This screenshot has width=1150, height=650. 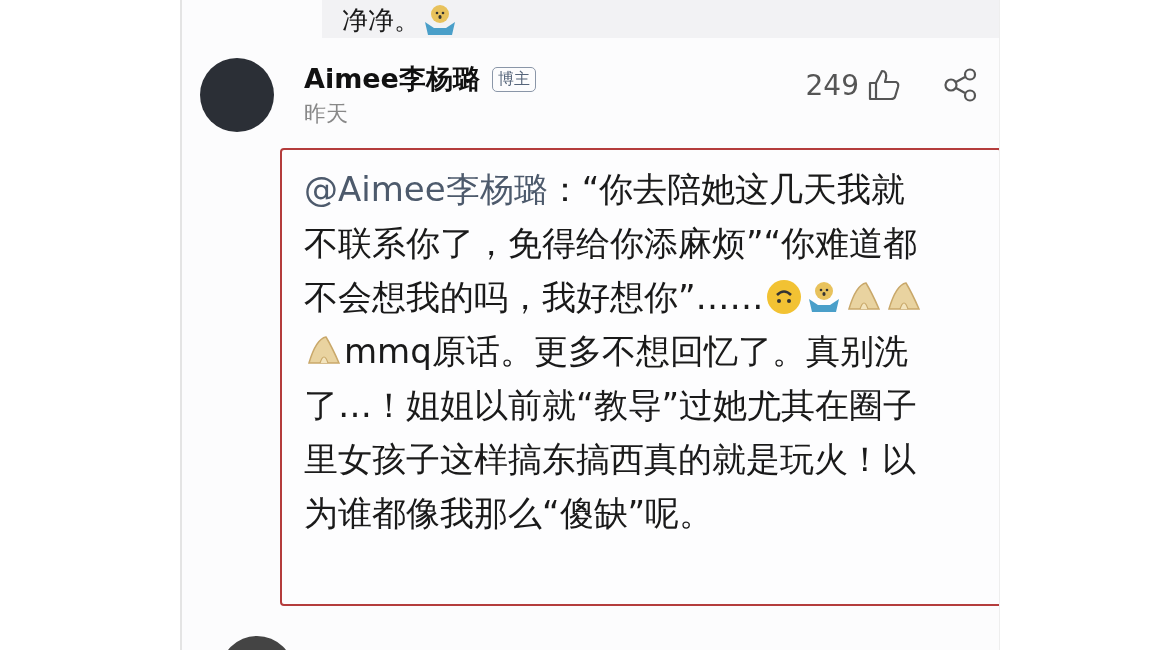 I want to click on comment-text: ：“你去陪她这几天我就, so click(x=726, y=189).